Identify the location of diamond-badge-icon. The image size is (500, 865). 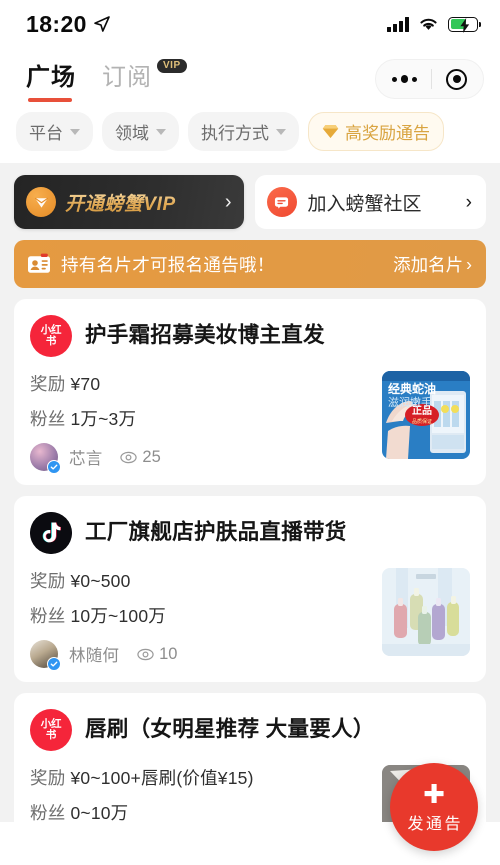
(41, 202).